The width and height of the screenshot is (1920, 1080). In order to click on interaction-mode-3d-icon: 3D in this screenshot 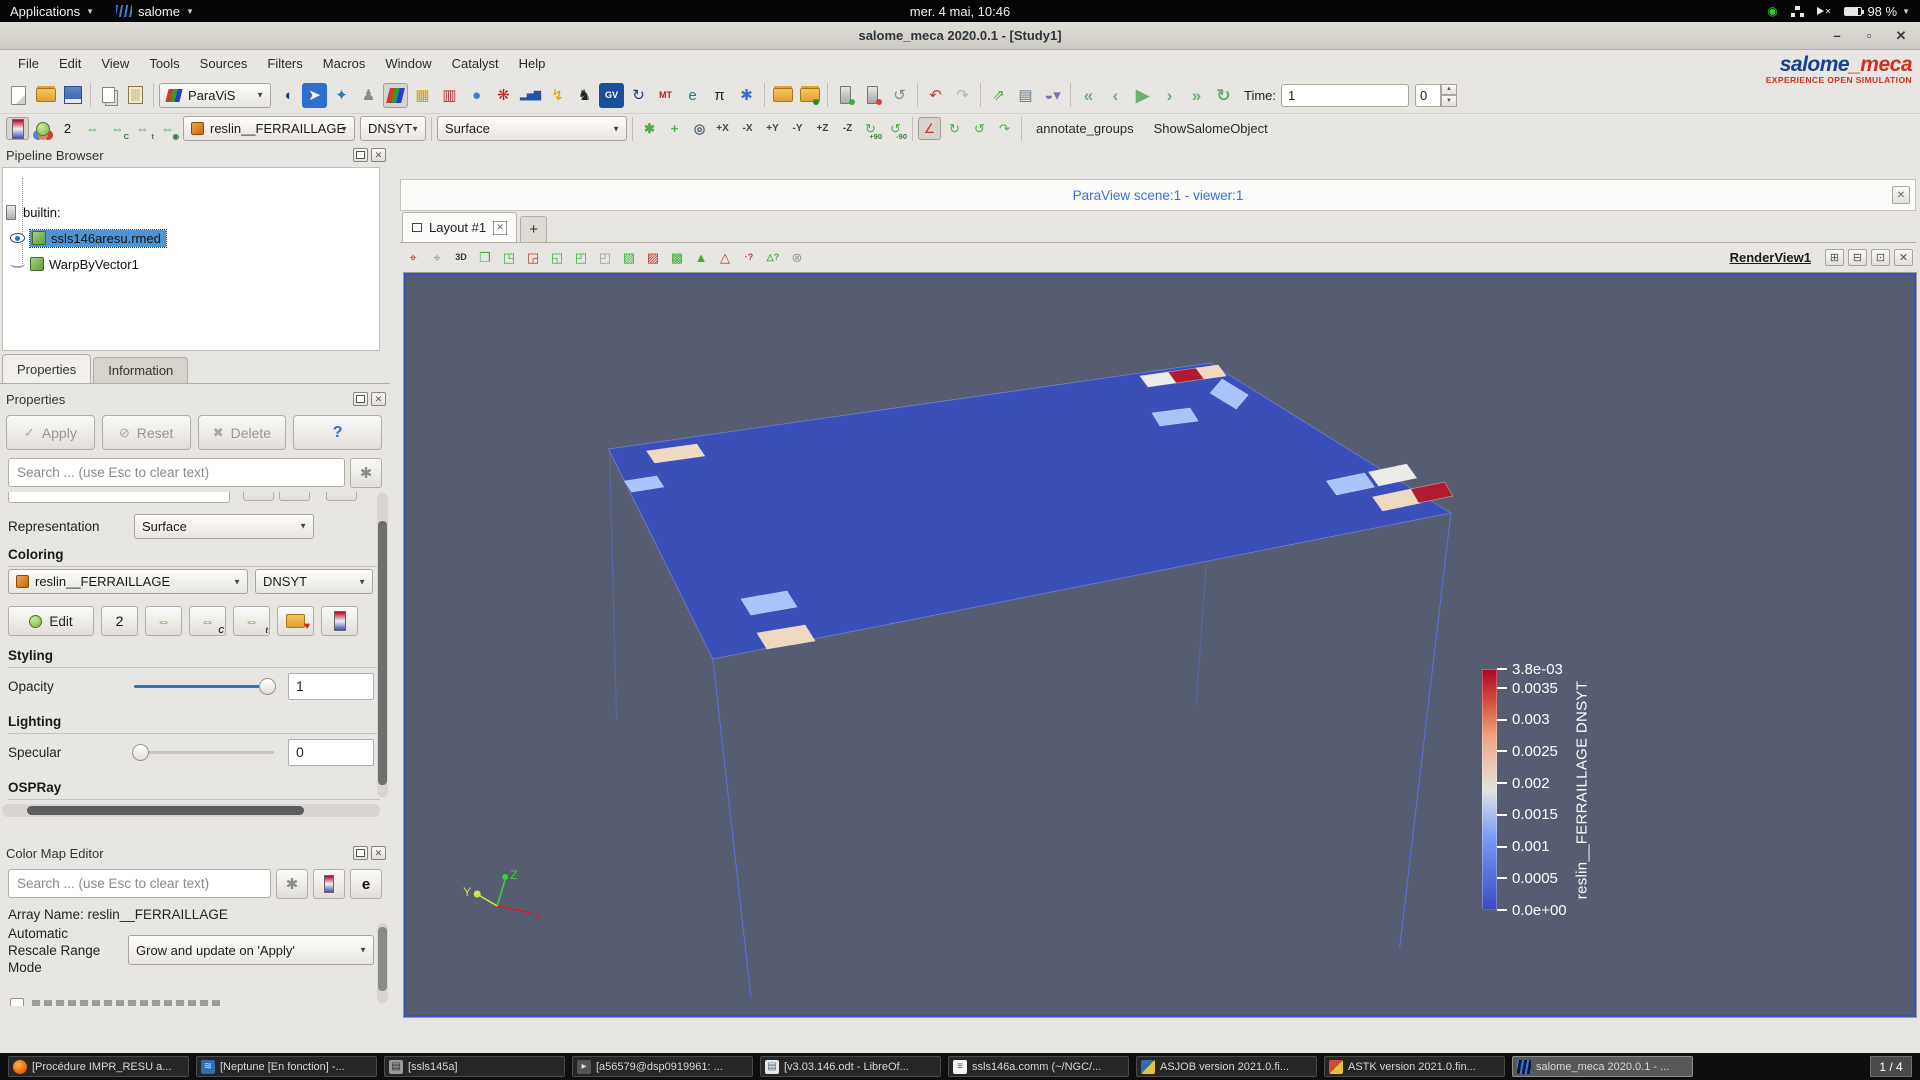, I will do `click(461, 258)`.